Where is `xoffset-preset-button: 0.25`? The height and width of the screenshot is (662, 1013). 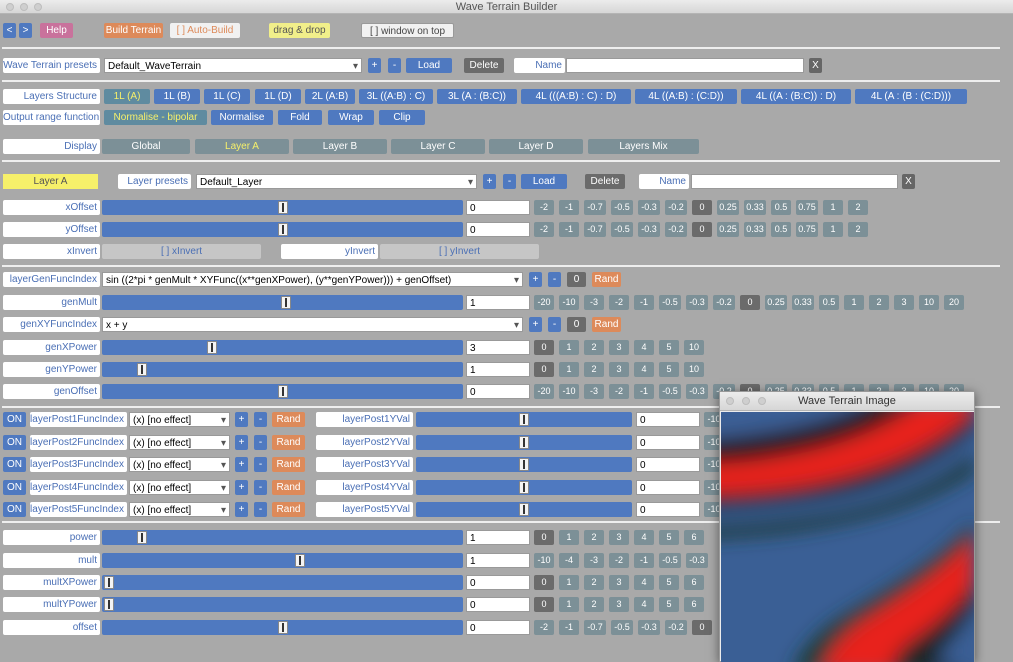
xoffset-preset-button: 0.25 is located at coordinates (728, 207).